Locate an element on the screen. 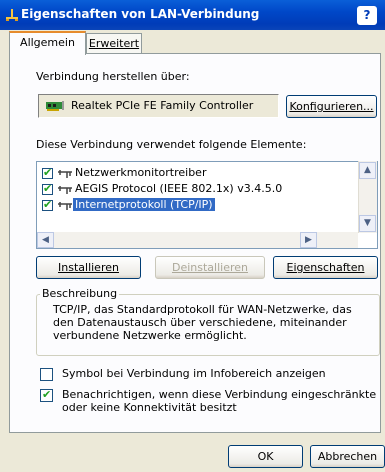 The height and width of the screenshot is (472, 385). scroll-left-button: ◀ is located at coordinates (45, 240).